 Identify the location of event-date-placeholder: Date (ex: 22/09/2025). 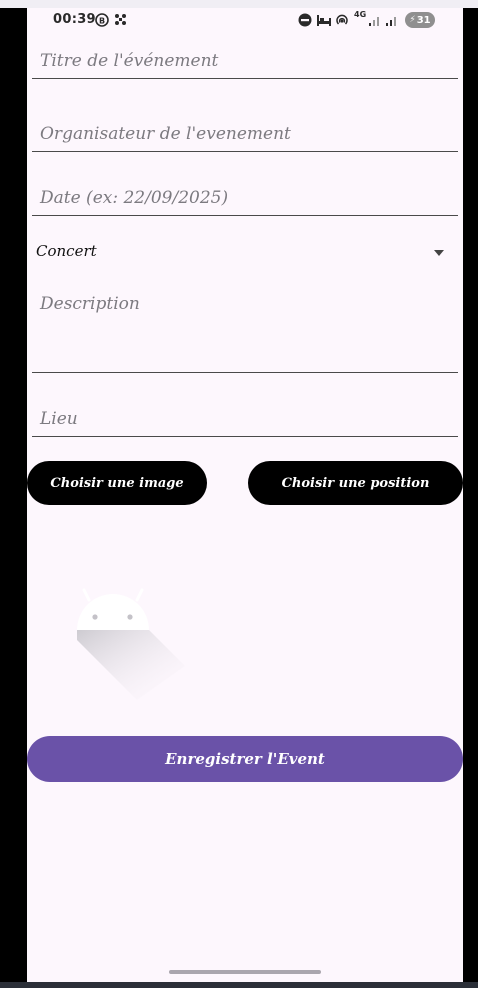
(134, 198).